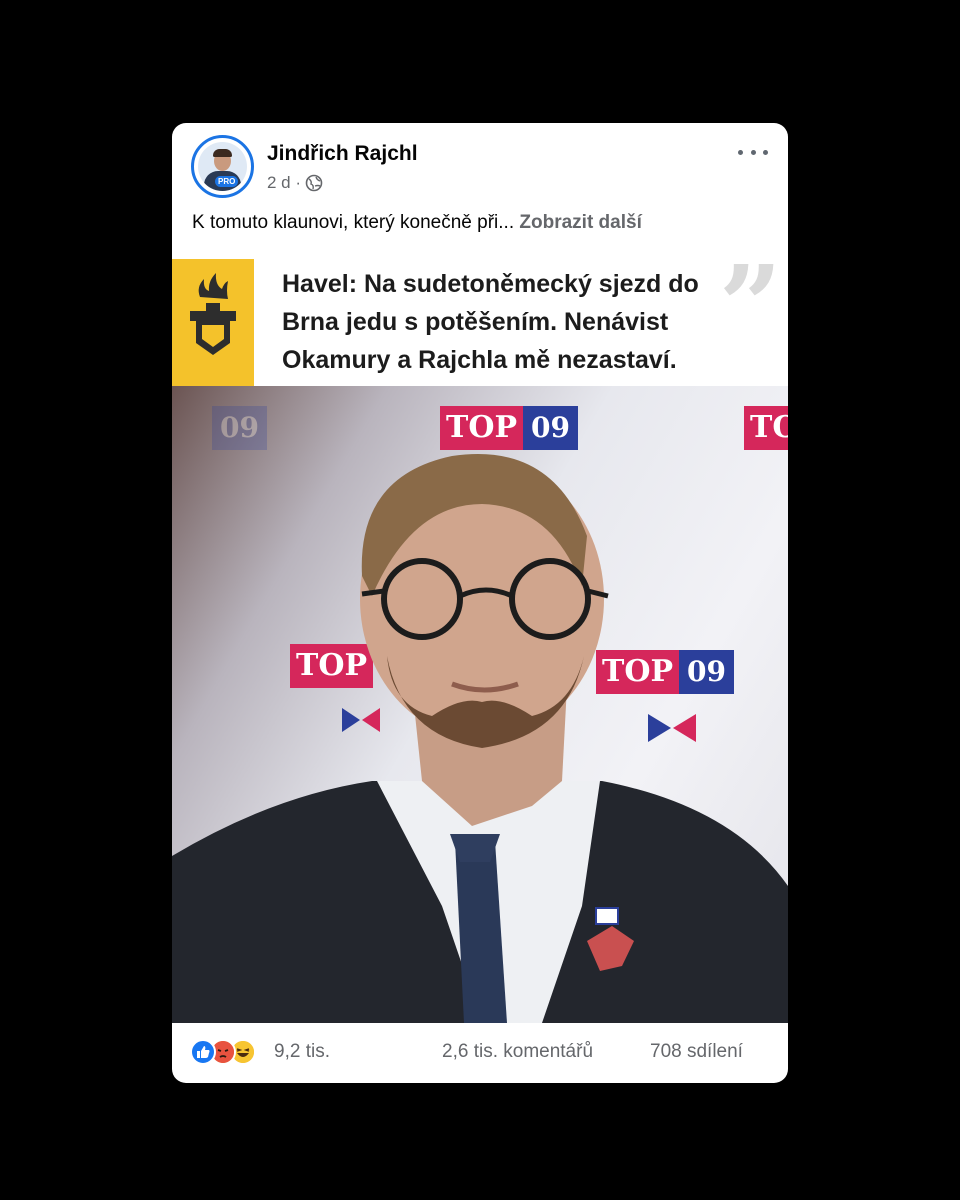 This screenshot has width=960, height=1200. What do you see at coordinates (302, 1052) in the screenshot?
I see `reaction-count: 9,2 tis.` at bounding box center [302, 1052].